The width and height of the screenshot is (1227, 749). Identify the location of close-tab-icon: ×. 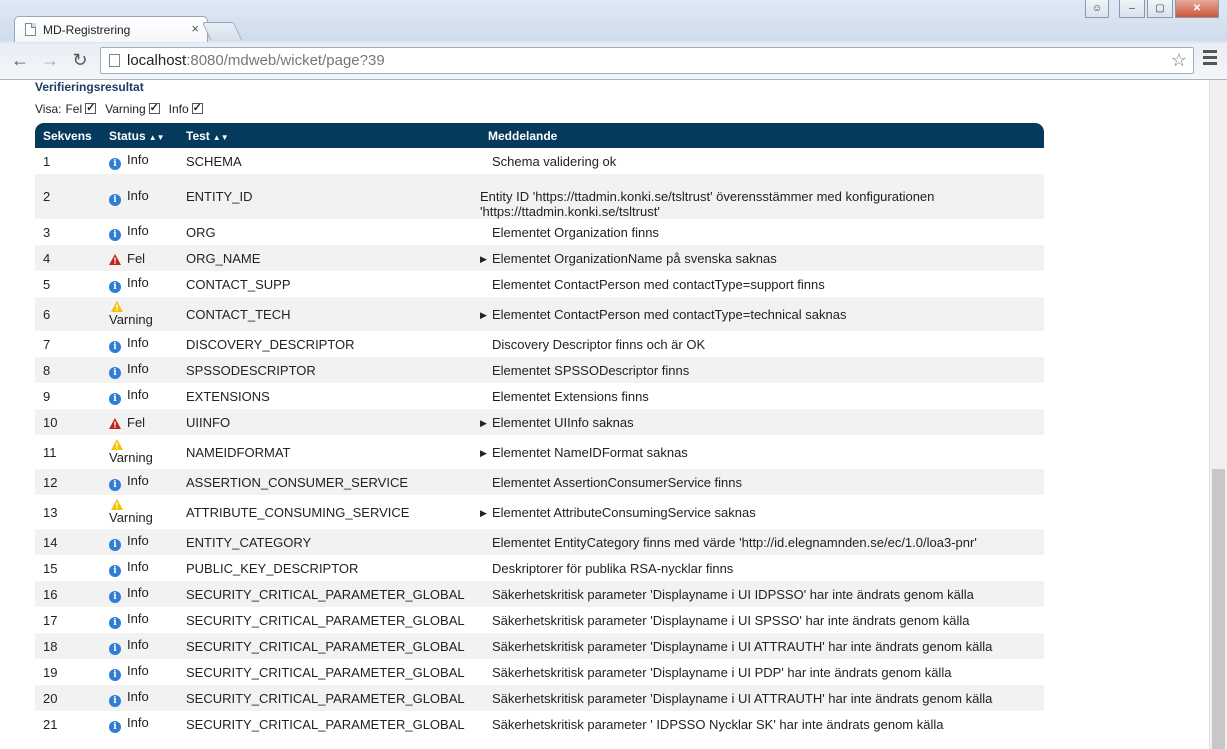
(195, 29).